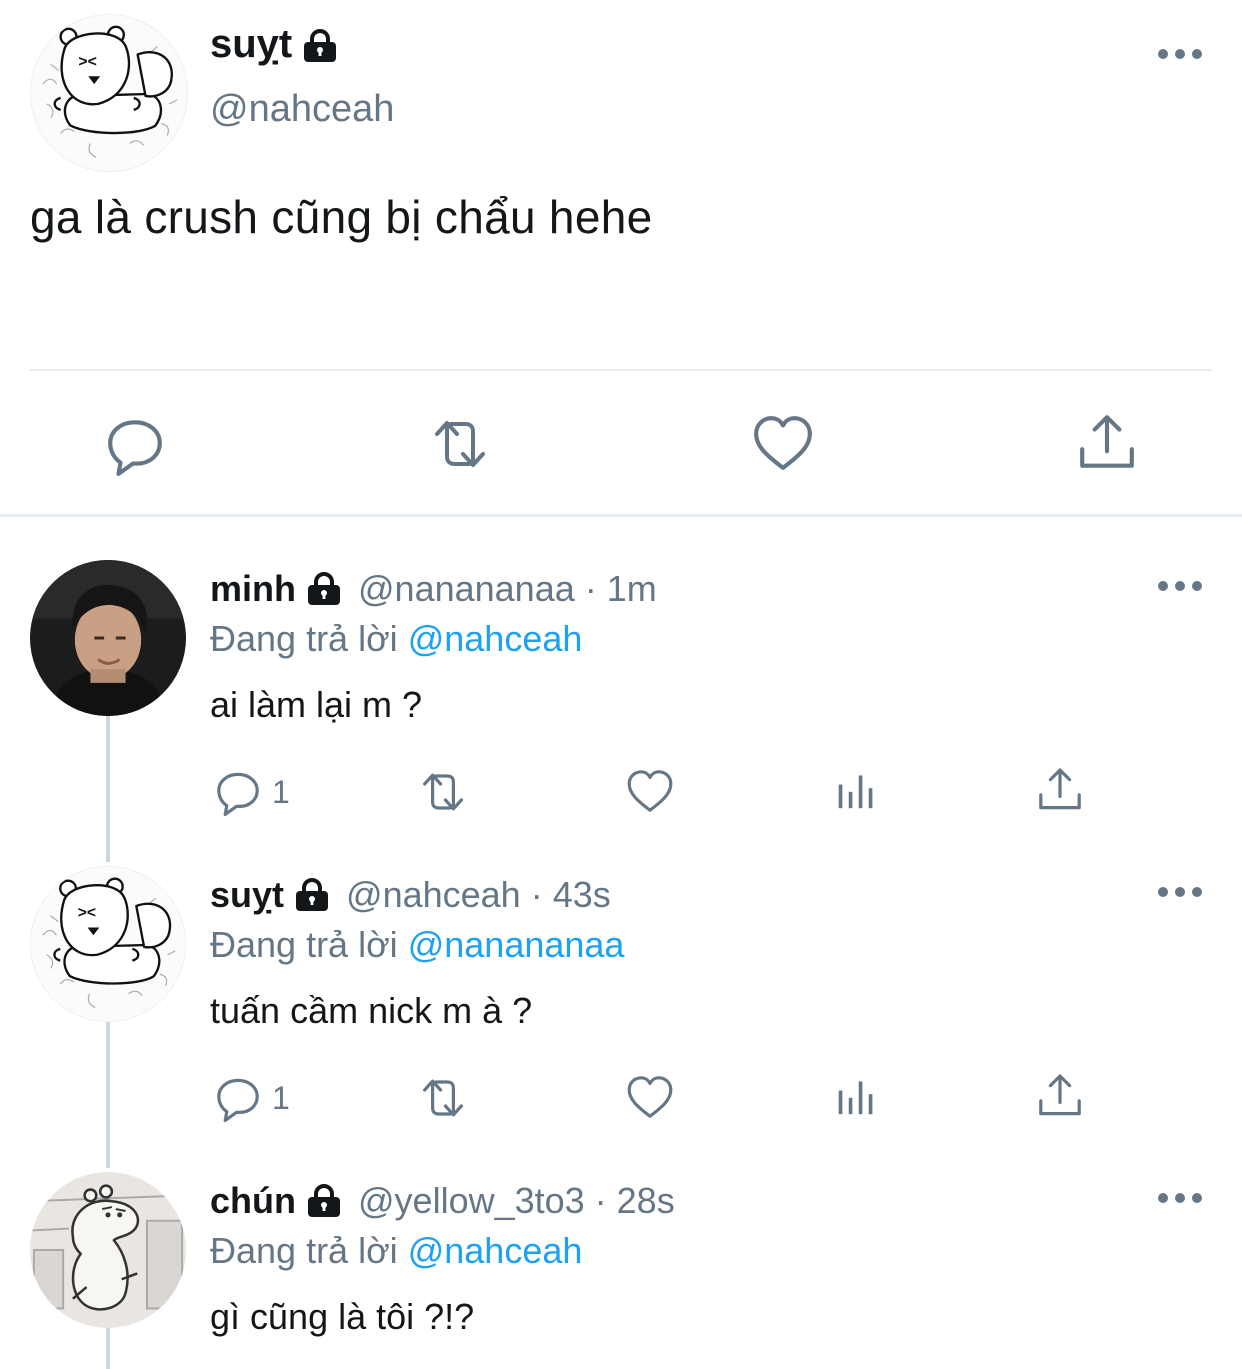 The width and height of the screenshot is (1242, 1369). What do you see at coordinates (471, 1201) in the screenshot?
I see `reply-author-handle: @yellow_3to3` at bounding box center [471, 1201].